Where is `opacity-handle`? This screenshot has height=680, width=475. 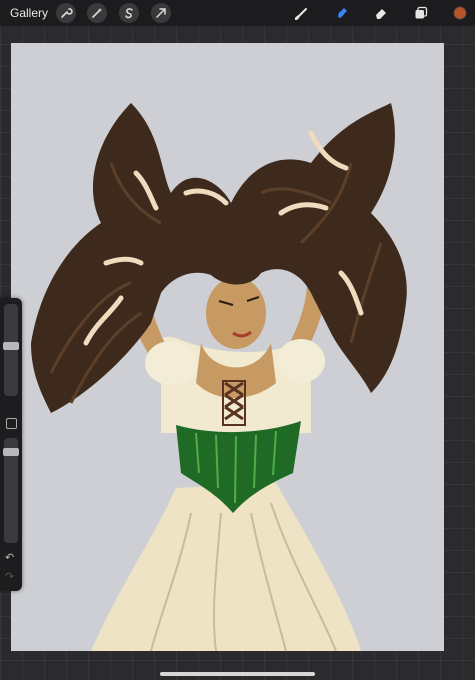 opacity-handle is located at coordinates (11, 452).